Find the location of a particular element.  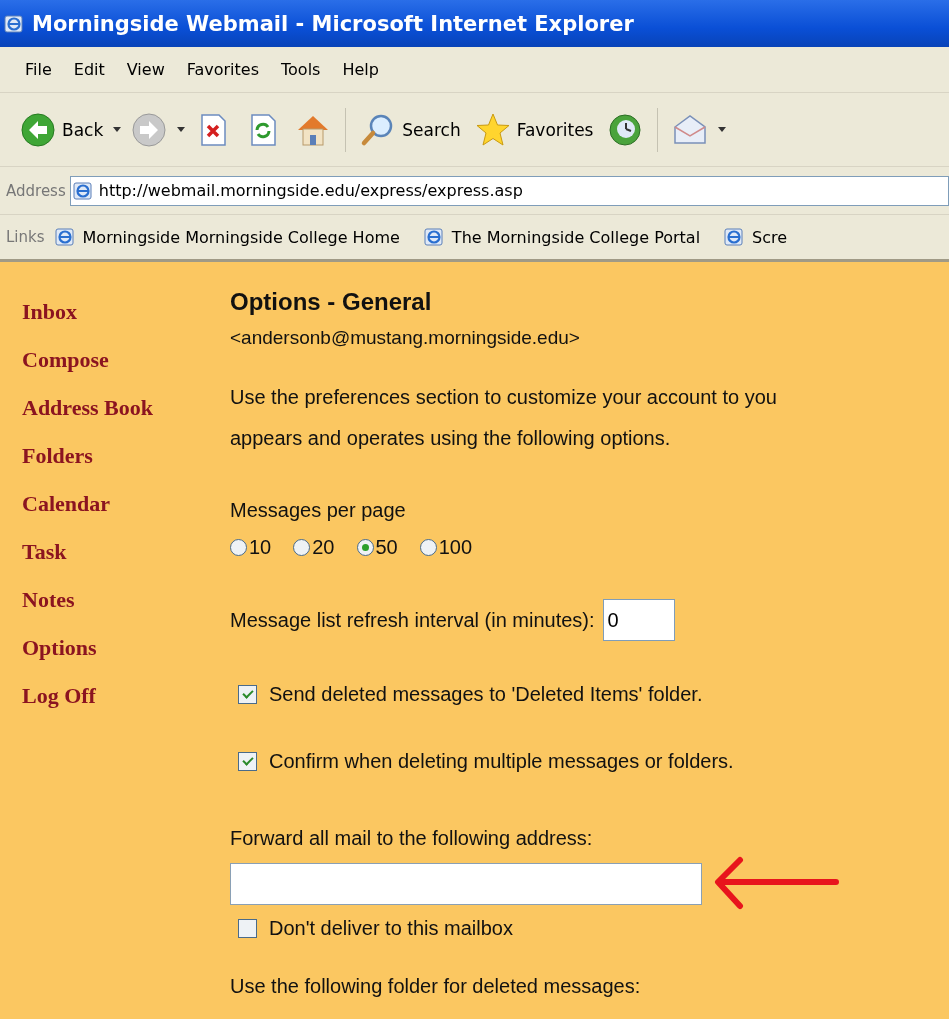

nav-link: Notes is located at coordinates (120, 610).